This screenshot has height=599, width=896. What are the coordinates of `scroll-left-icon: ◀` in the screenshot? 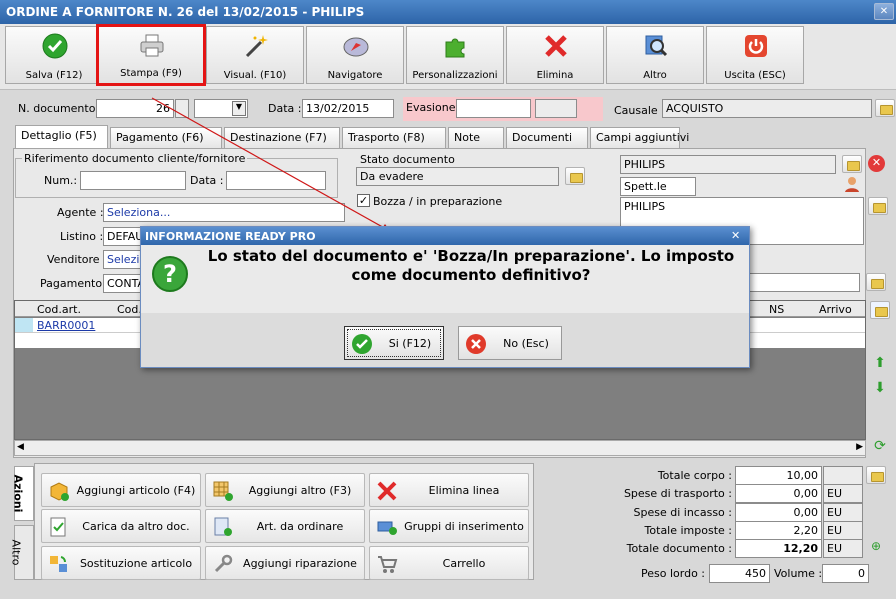 It's located at (20, 447).